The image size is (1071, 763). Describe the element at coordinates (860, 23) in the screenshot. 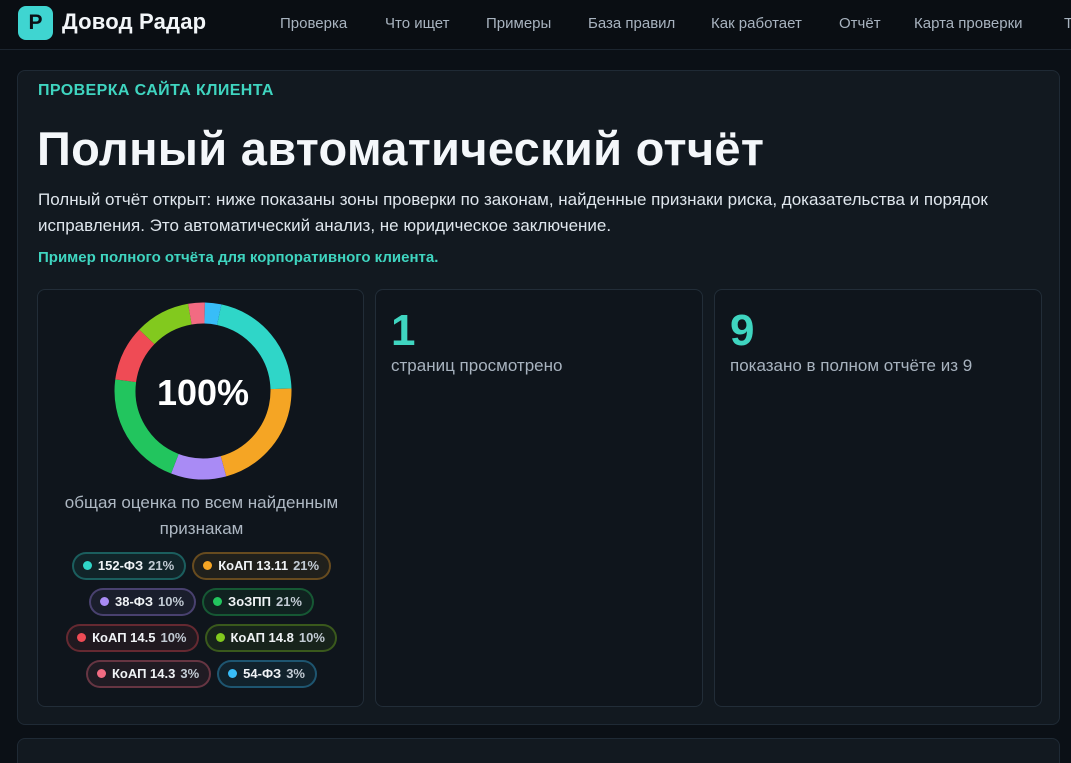

I see `nav-item-report: Отчёт` at that location.